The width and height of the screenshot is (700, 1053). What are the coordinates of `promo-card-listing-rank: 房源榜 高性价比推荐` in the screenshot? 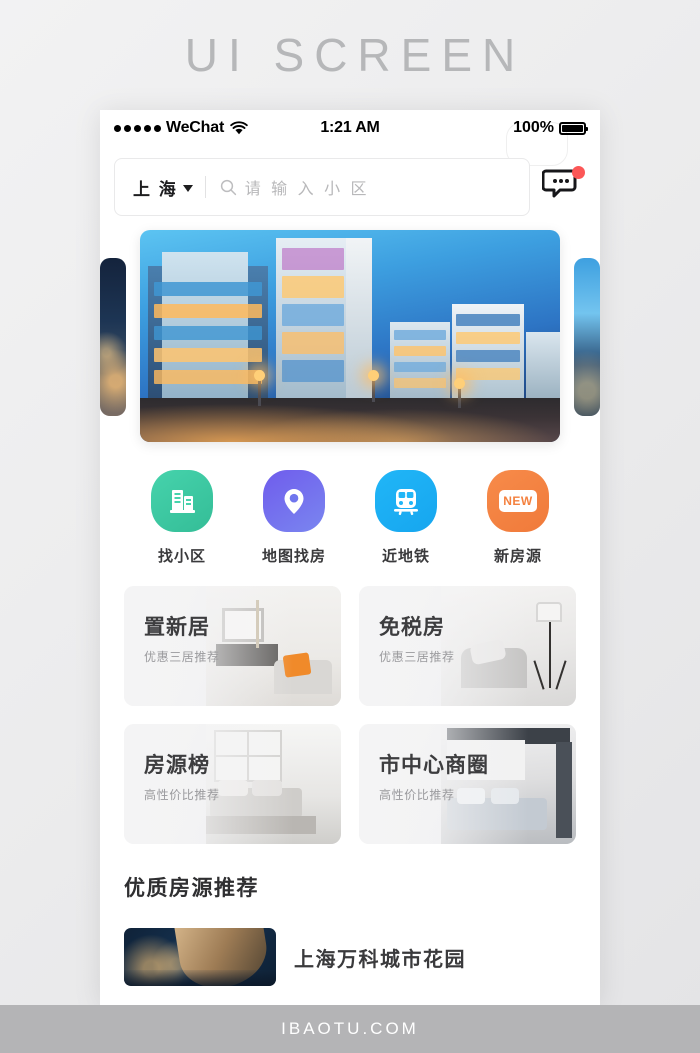 It's located at (232, 784).